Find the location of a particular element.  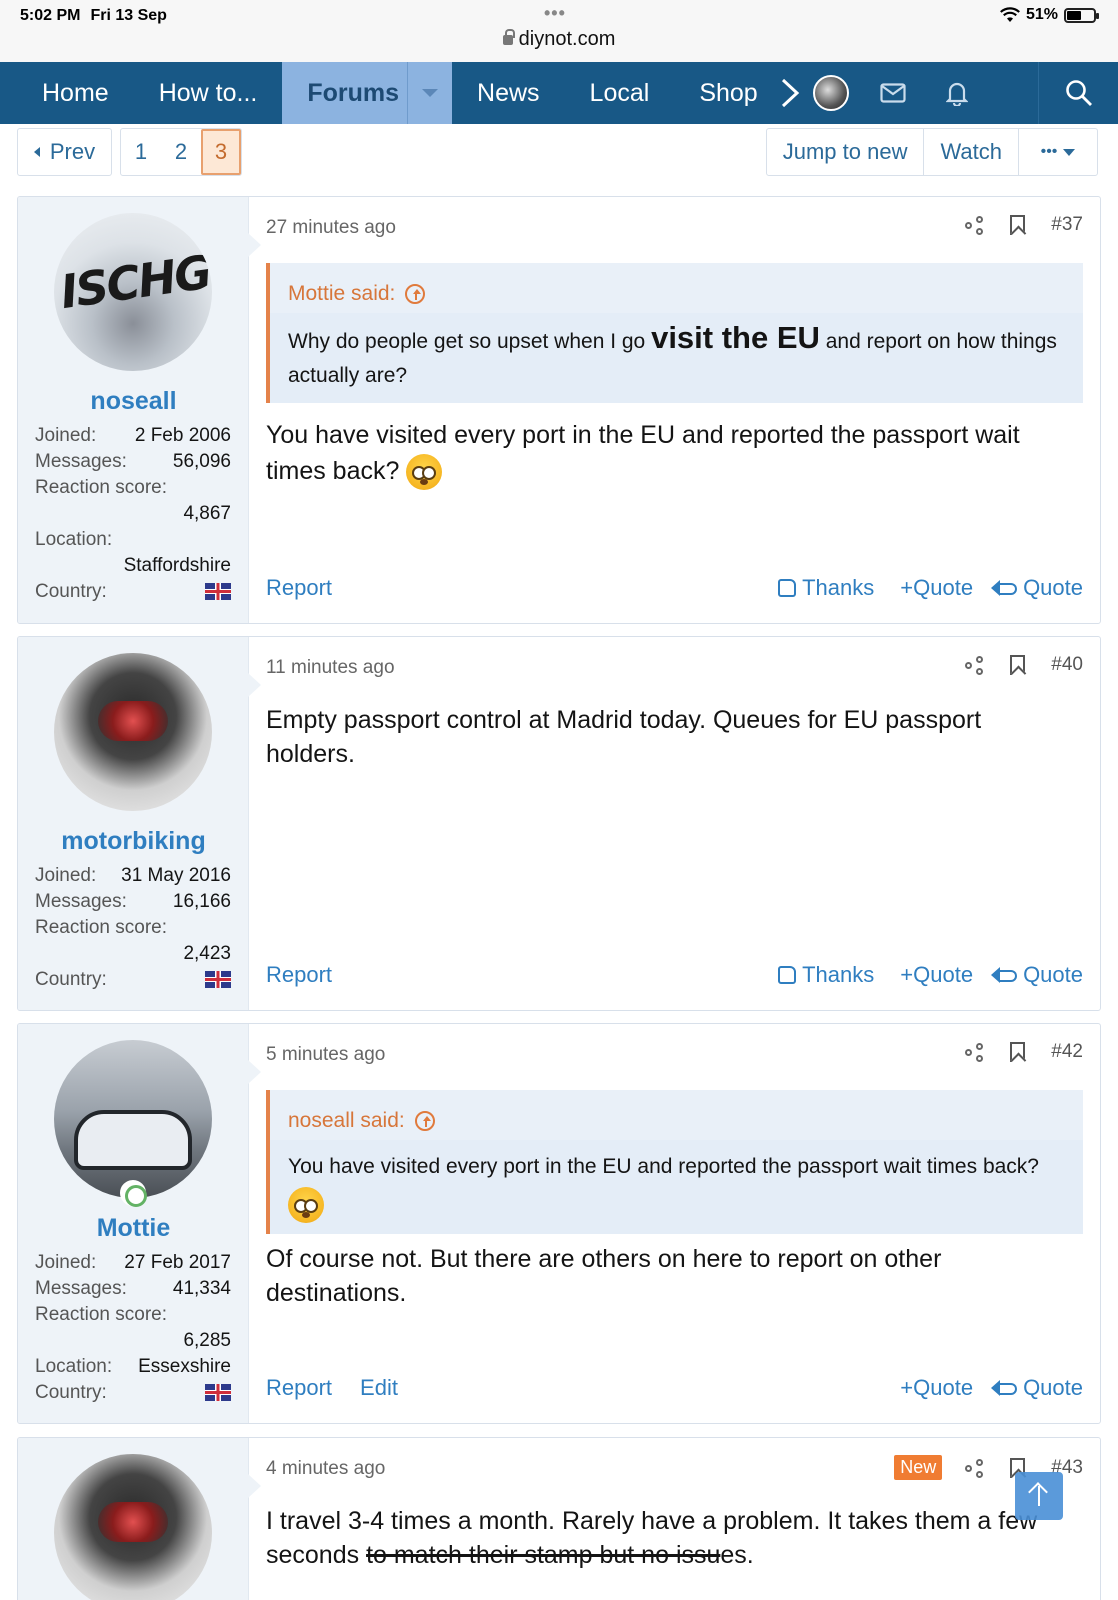

avatar: ISCHGL is located at coordinates (133, 292).